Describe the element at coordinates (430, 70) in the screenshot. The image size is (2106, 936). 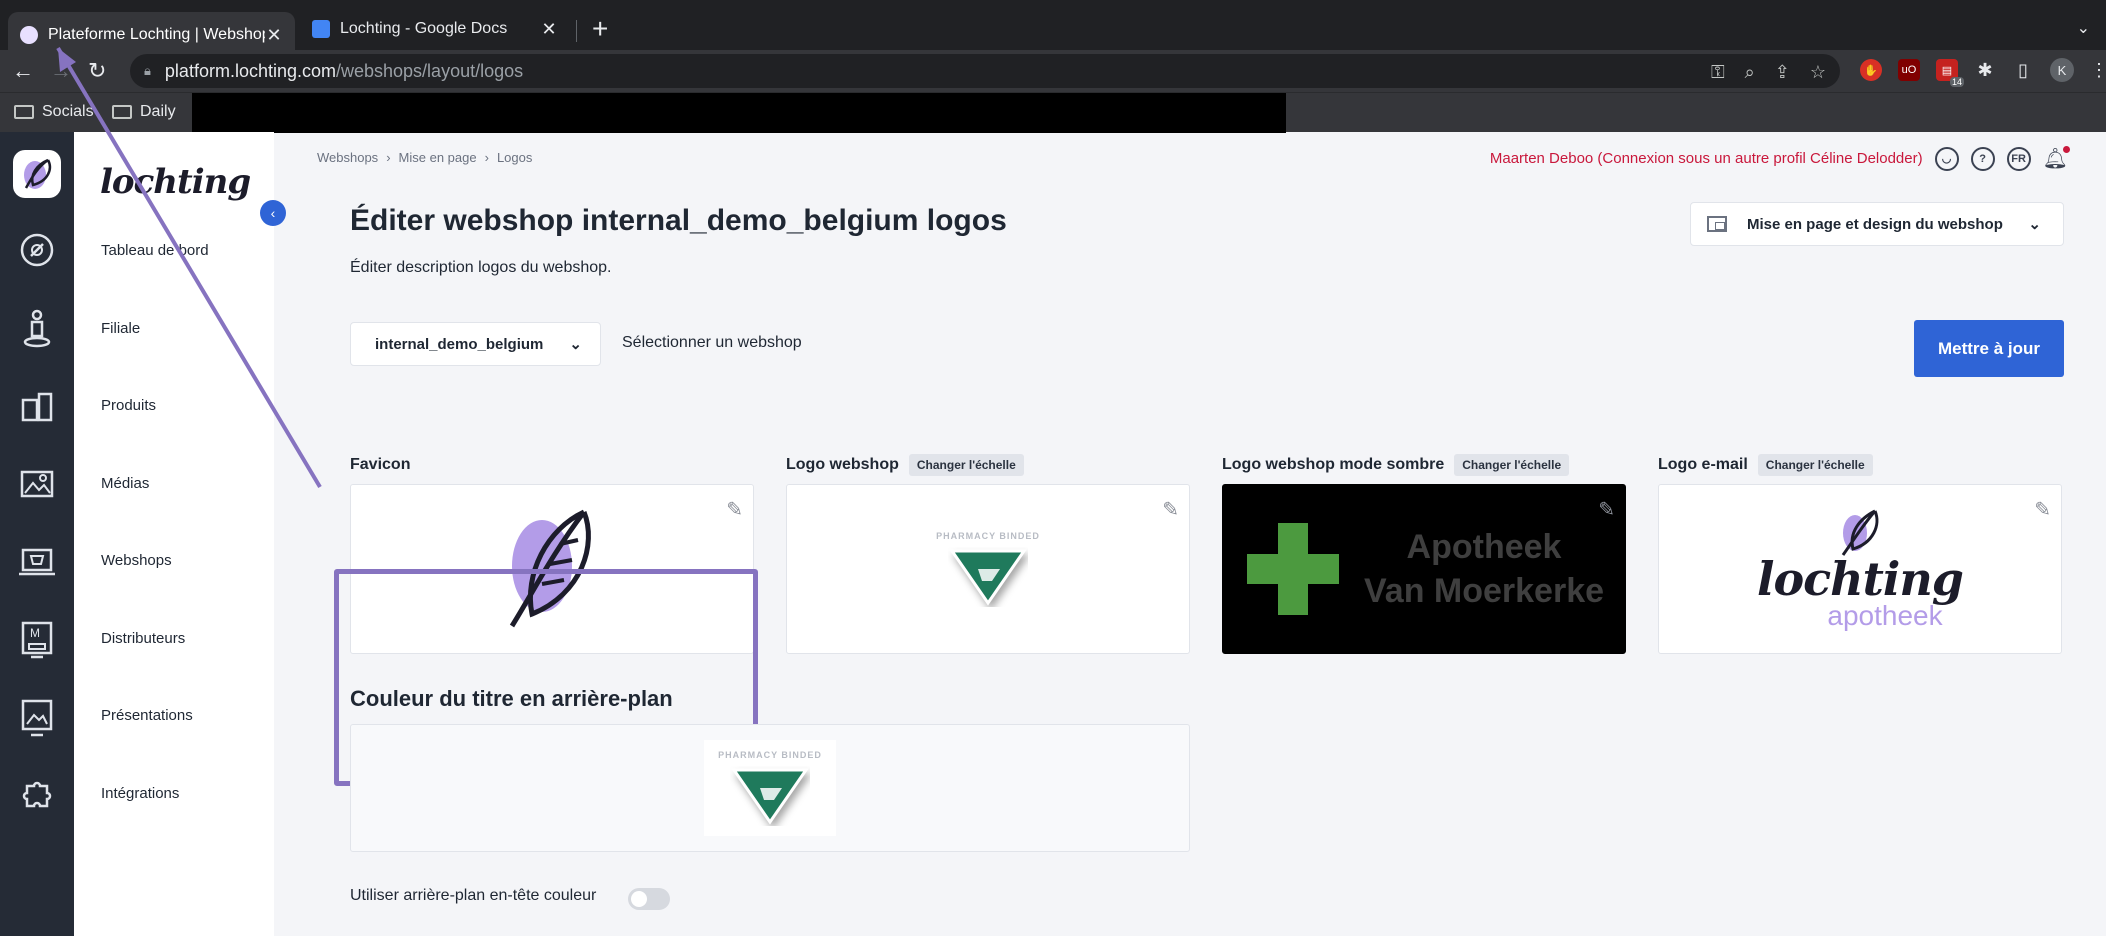
I see `url-path: /webshops/layout/logos` at that location.